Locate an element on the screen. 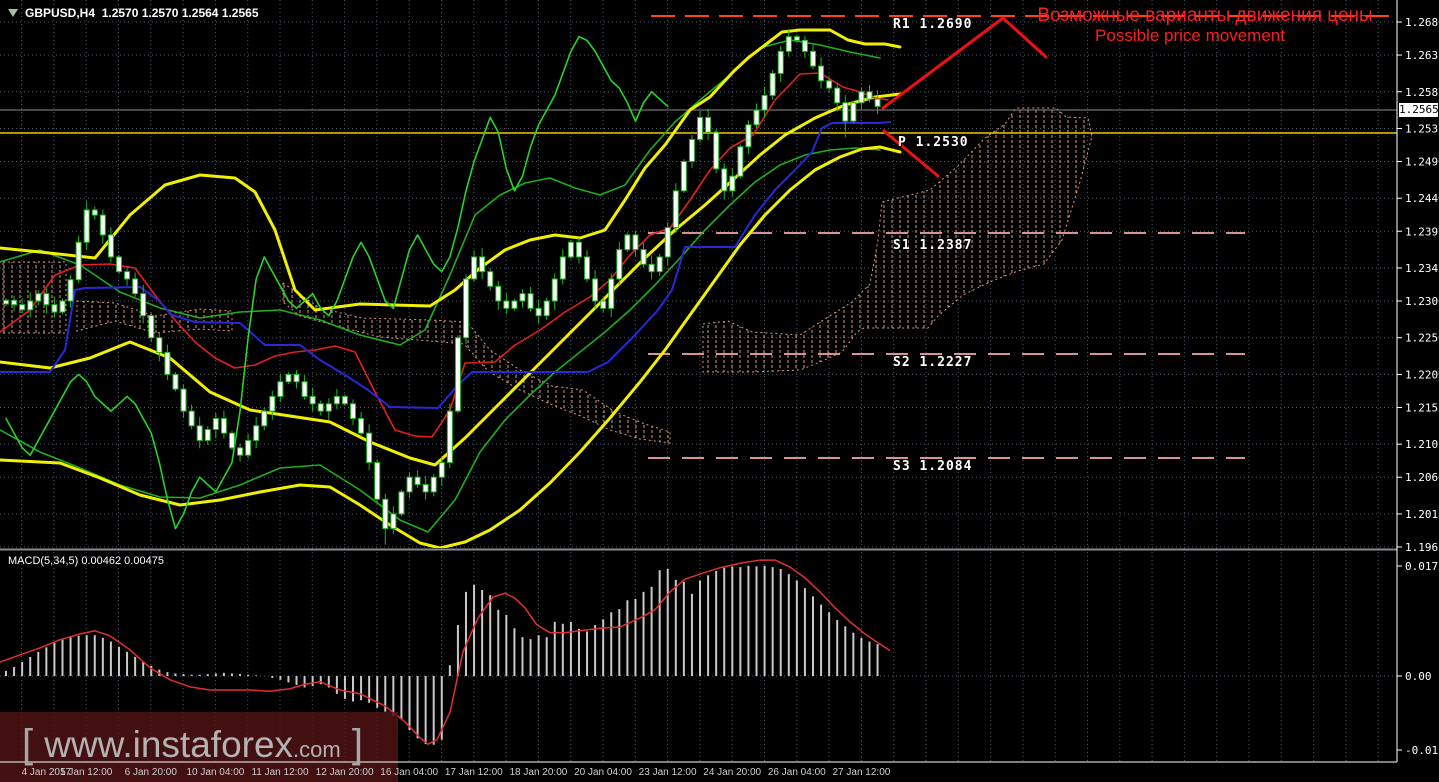  price-tick-label: 1.2680 is located at coordinates (1422, 22).